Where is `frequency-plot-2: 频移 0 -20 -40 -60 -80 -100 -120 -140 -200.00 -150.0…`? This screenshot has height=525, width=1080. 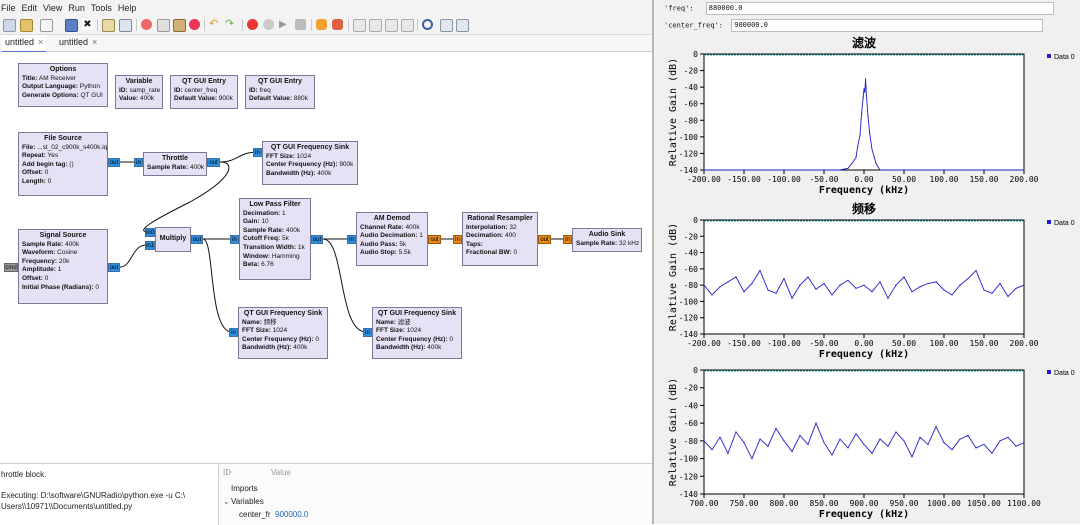 frequency-plot-2: 频移 0 -20 -40 -60 -80 -100 -120 -140 -200.00 -150.0… is located at coordinates (866, 282).